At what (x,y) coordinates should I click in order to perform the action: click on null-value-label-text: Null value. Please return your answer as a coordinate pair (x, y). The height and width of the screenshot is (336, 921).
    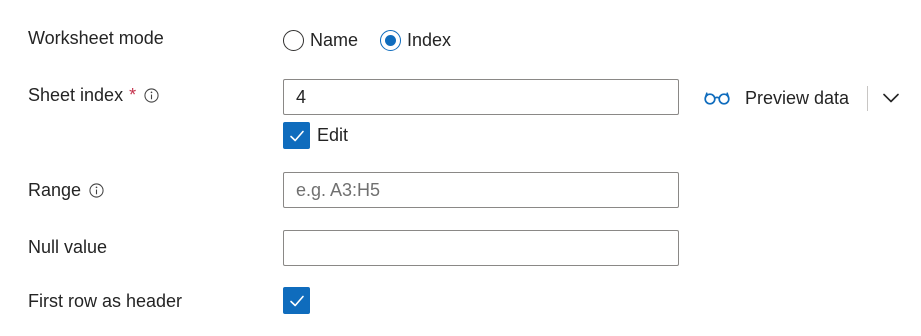
    Looking at the image, I should click on (68, 247).